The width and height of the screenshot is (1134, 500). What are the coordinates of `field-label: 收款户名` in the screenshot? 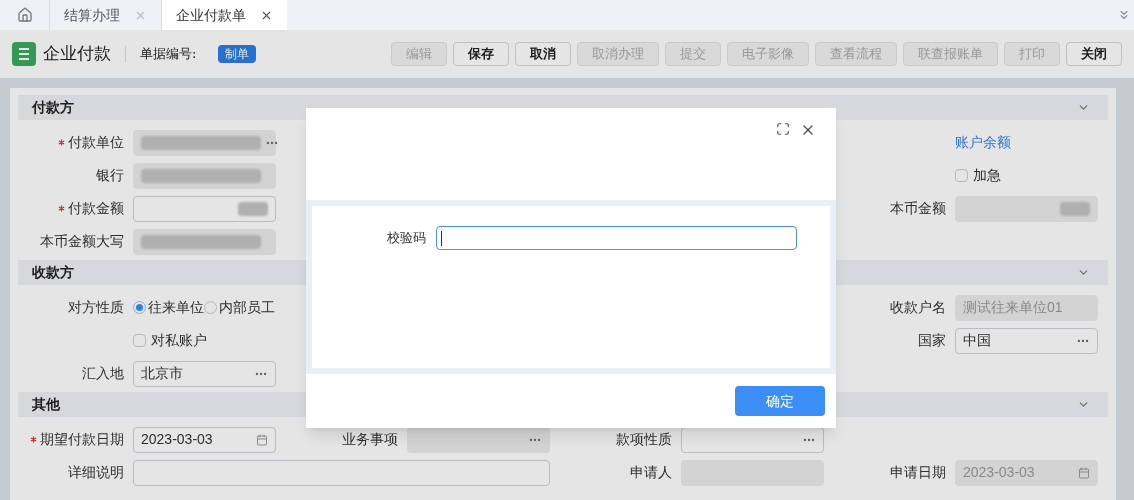 It's located at (918, 307).